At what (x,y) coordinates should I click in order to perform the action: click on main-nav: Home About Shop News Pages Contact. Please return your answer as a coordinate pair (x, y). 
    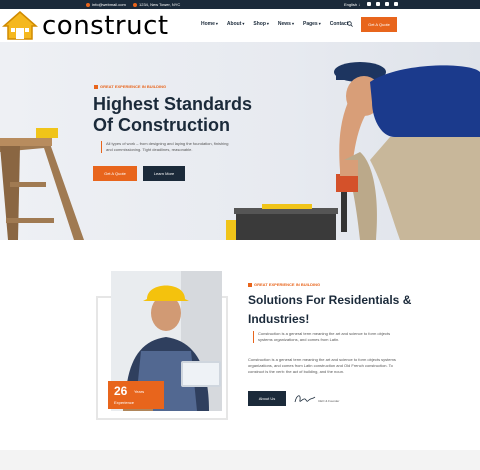
    Looking at the image, I should click on (275, 24).